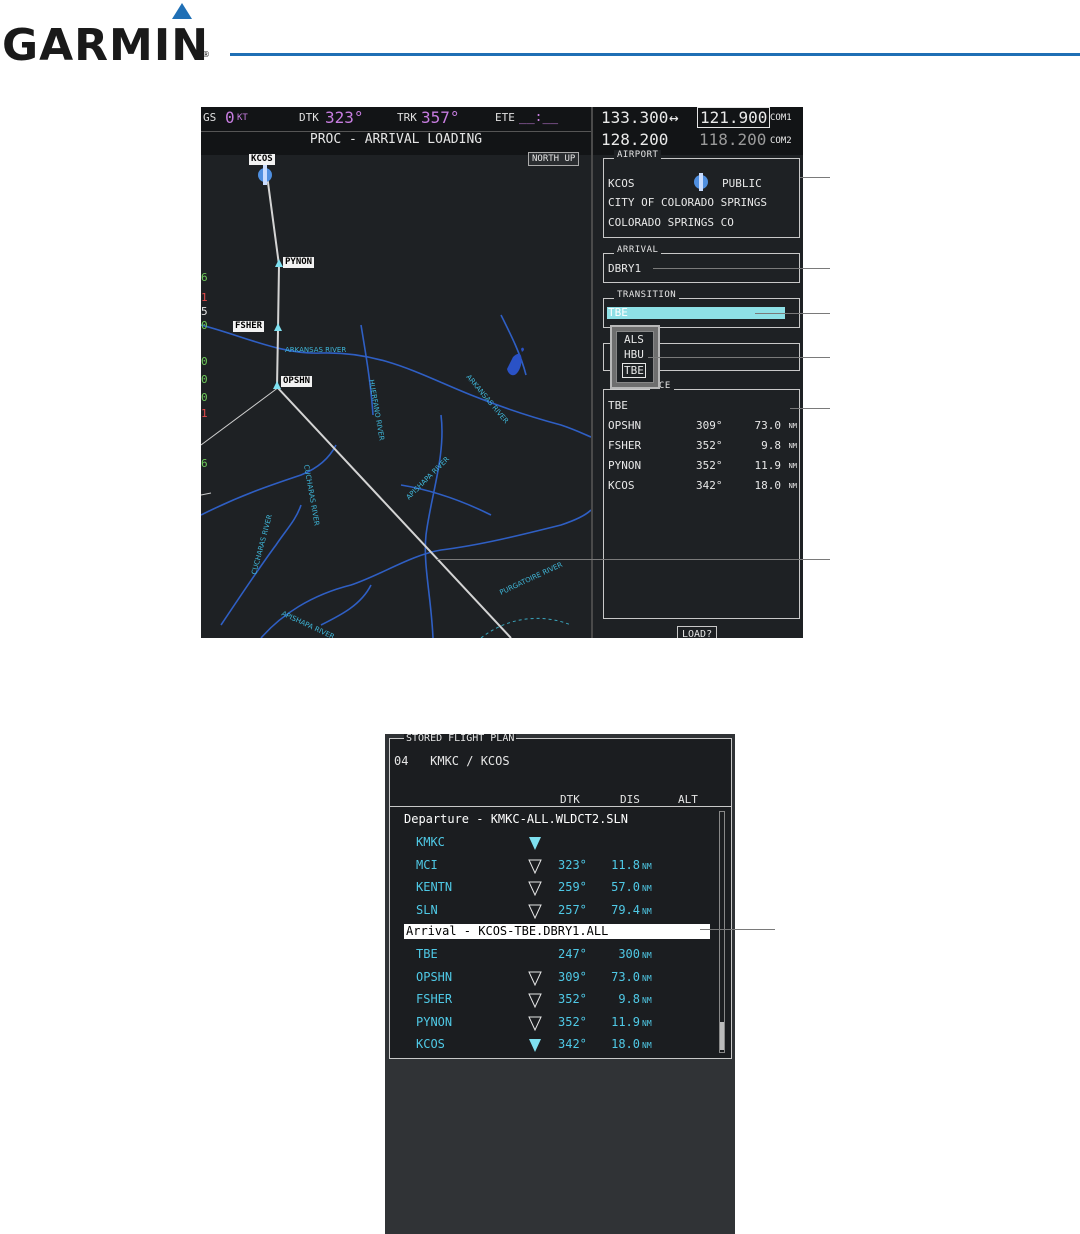 This screenshot has height=1234, width=1080. What do you see at coordinates (625, 887) in the screenshot?
I see `leg-distance: 57.0` at bounding box center [625, 887].